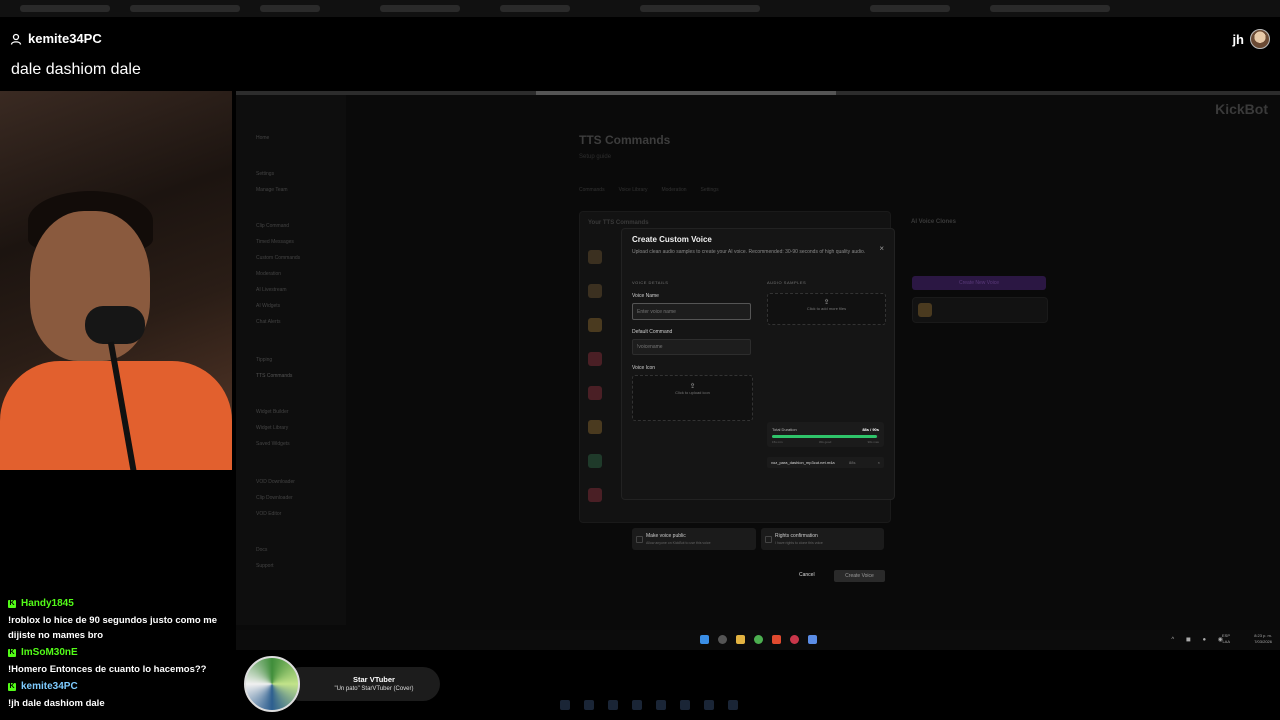 The height and width of the screenshot is (720, 1280). I want to click on top-right-user: jh, so click(1251, 39).